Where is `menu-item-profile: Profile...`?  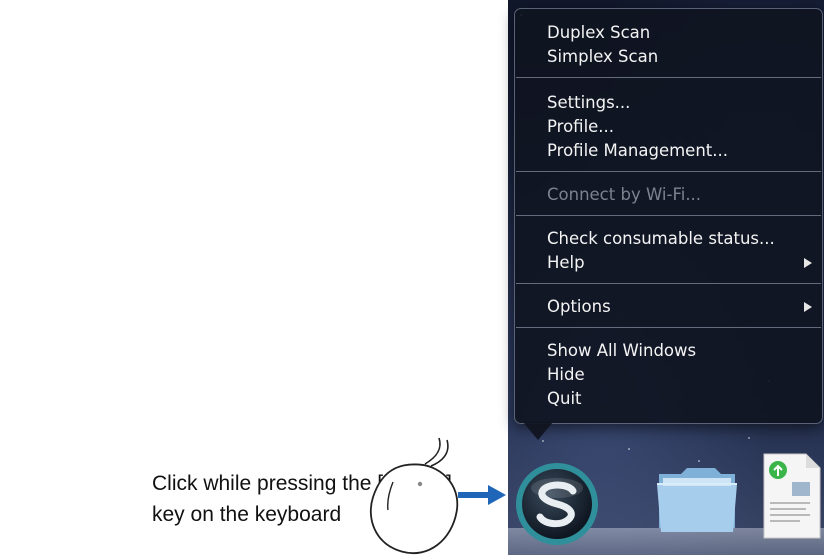
menu-item-profile: Profile... is located at coordinates (680, 127).